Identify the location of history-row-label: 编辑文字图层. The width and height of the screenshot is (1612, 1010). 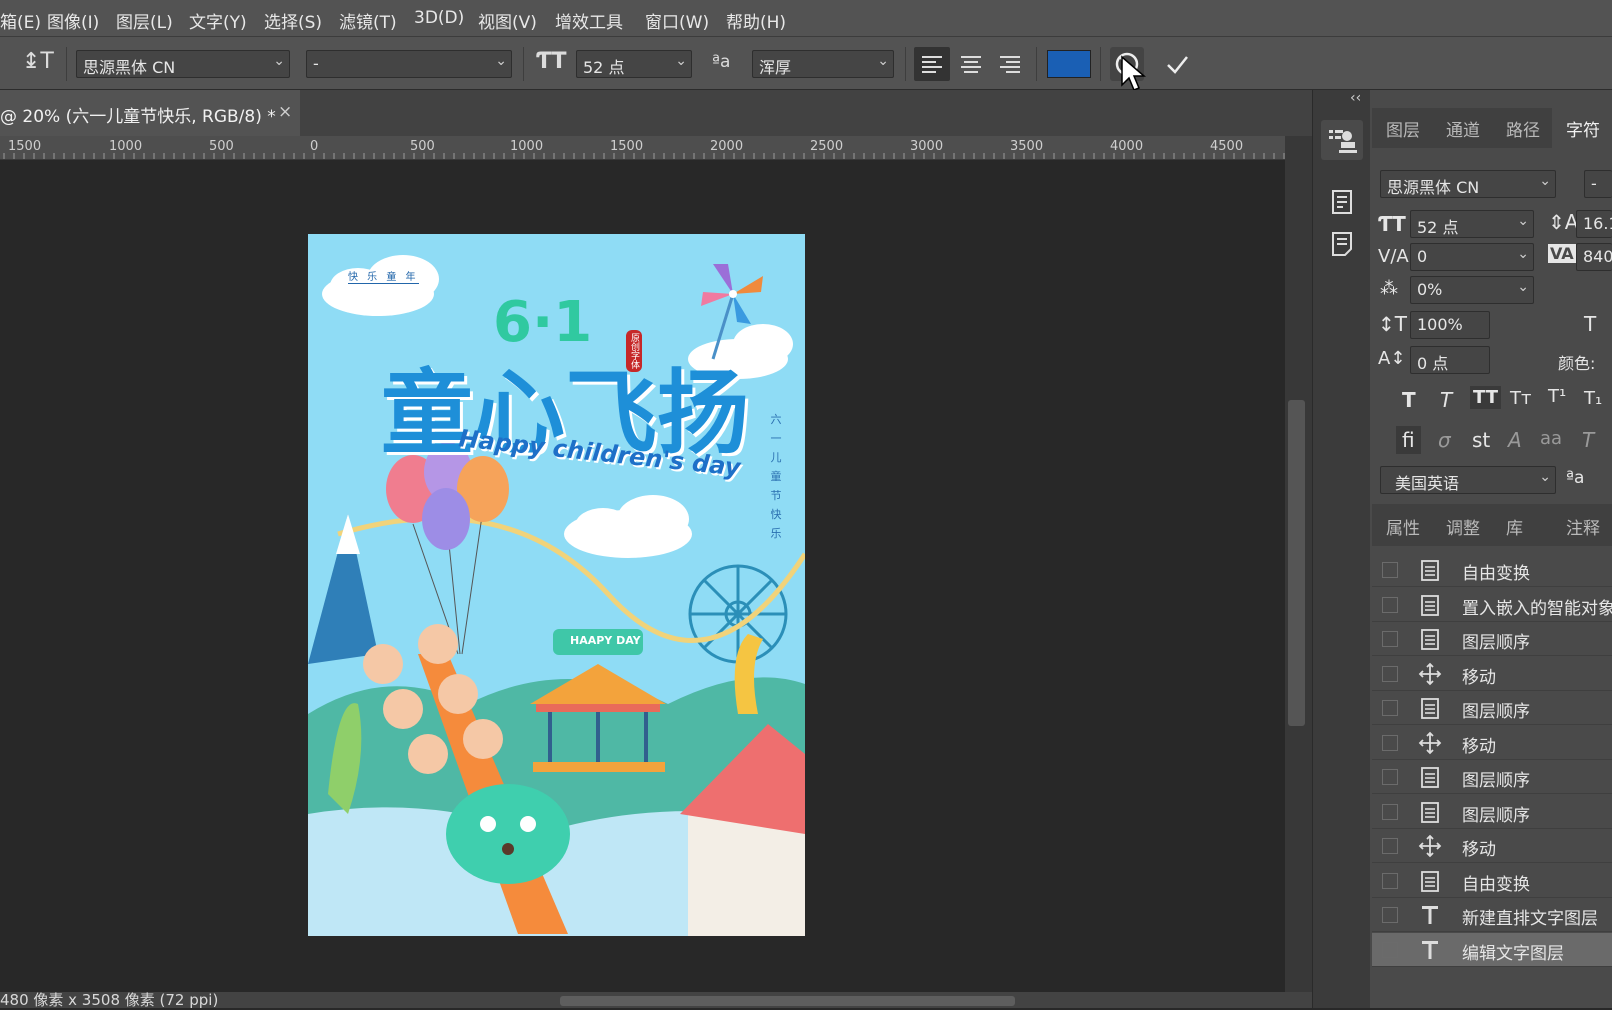
(1513, 953).